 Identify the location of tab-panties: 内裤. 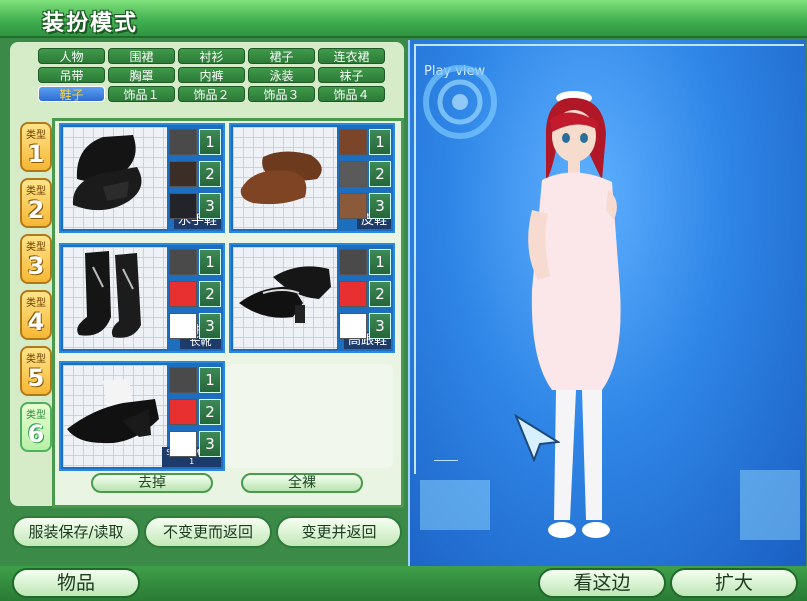
(211, 75).